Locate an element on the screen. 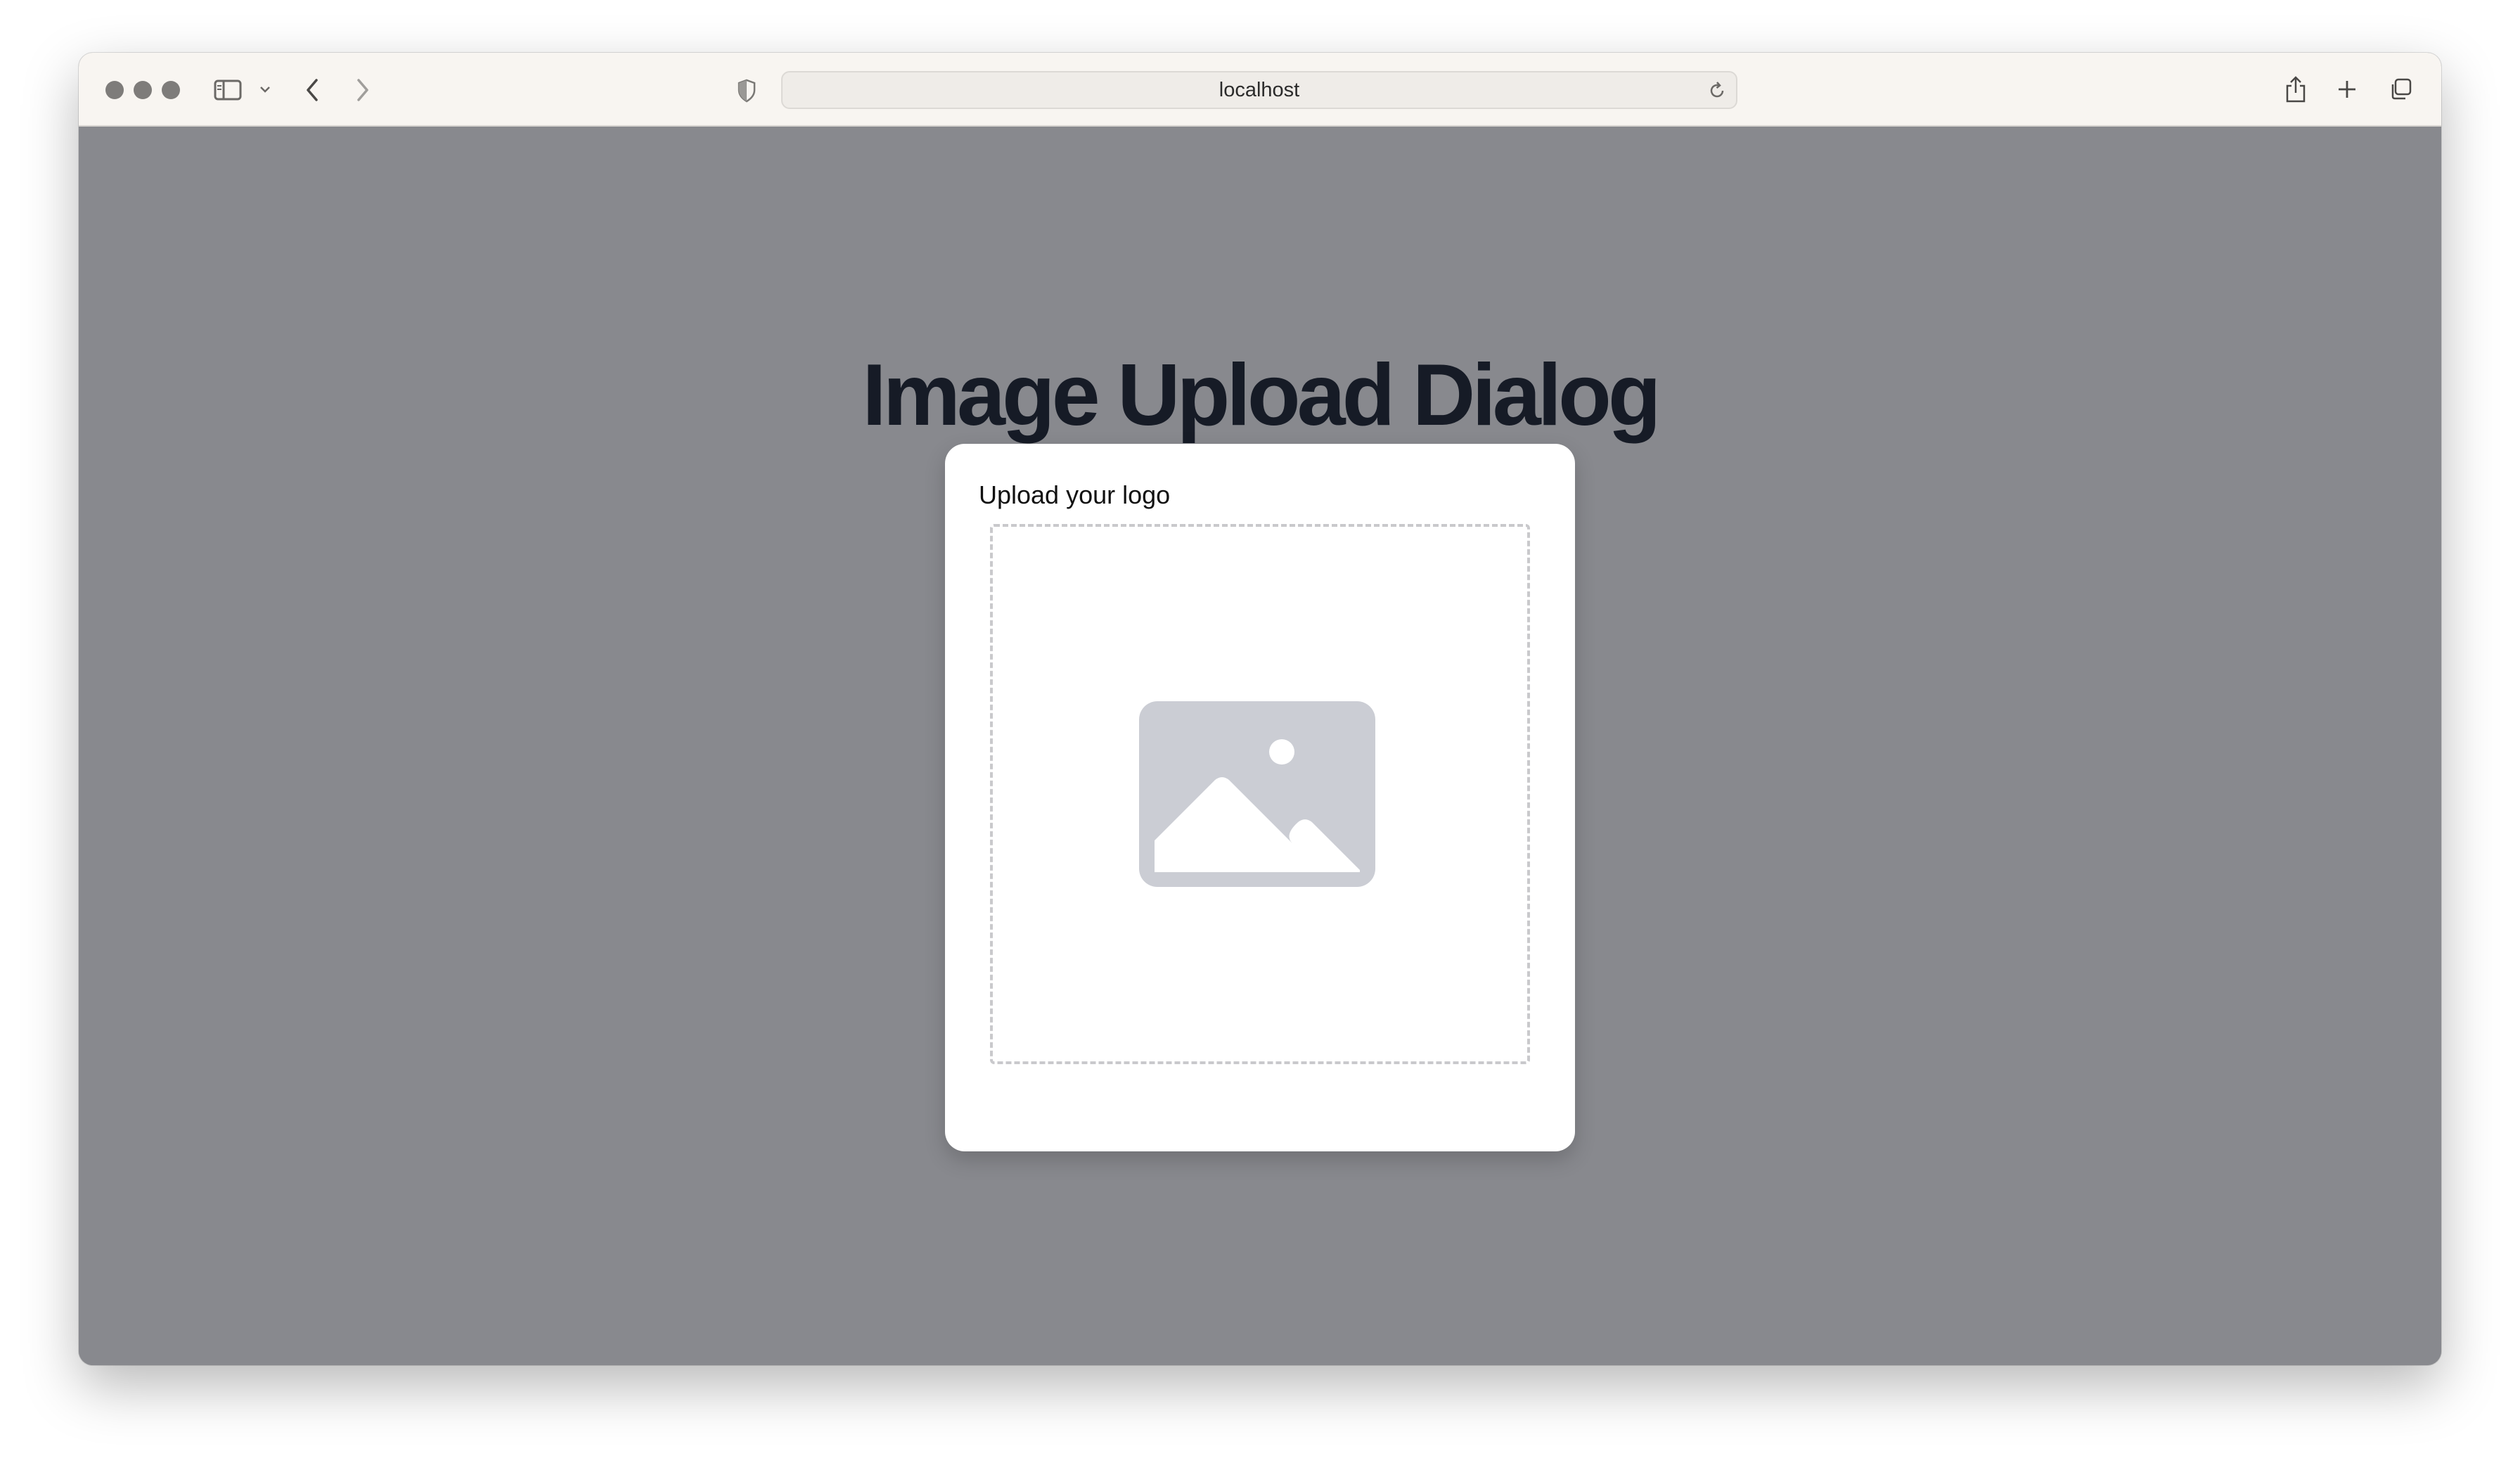  url-text: localhost is located at coordinates (1259, 89).